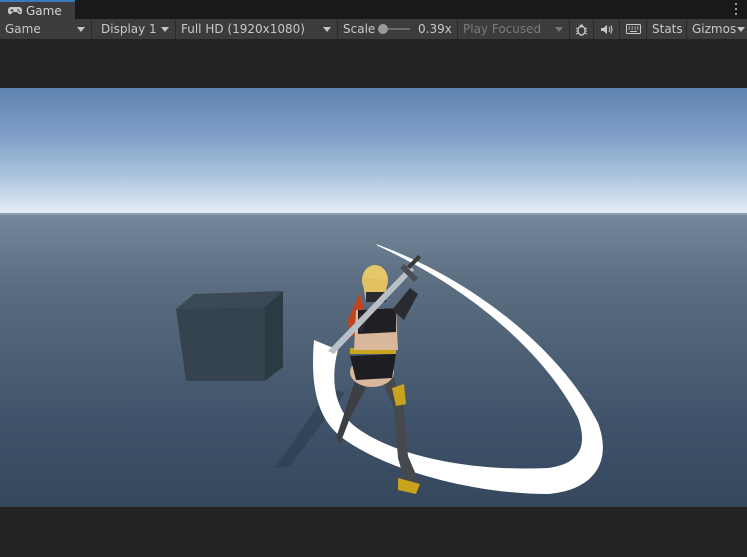 The width and height of the screenshot is (747, 557). I want to click on tab-label: Game, so click(44, 10).